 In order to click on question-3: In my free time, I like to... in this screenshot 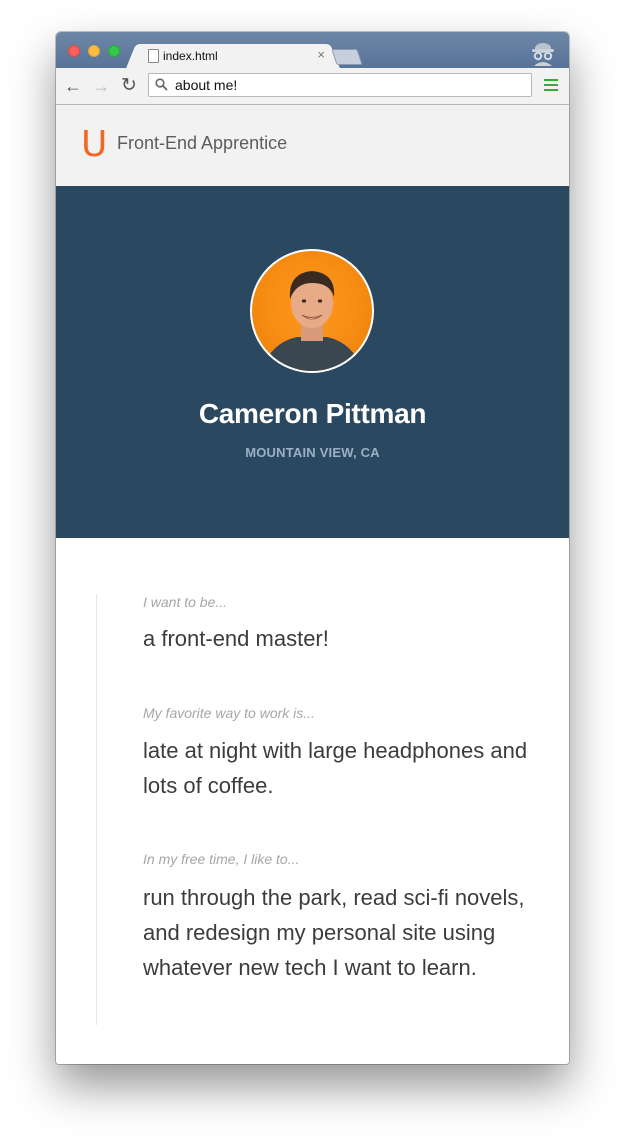, I will do `click(221, 859)`.